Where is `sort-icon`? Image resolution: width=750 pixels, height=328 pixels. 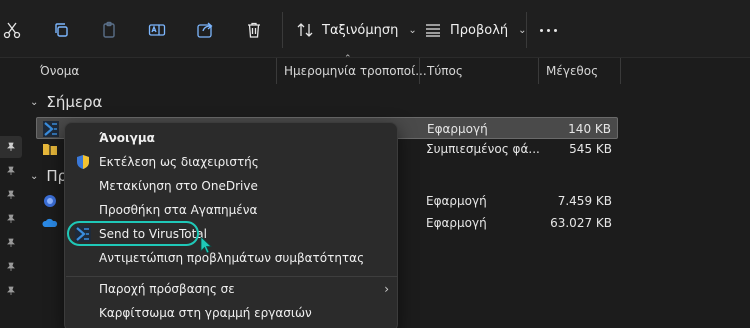 sort-icon is located at coordinates (305, 30).